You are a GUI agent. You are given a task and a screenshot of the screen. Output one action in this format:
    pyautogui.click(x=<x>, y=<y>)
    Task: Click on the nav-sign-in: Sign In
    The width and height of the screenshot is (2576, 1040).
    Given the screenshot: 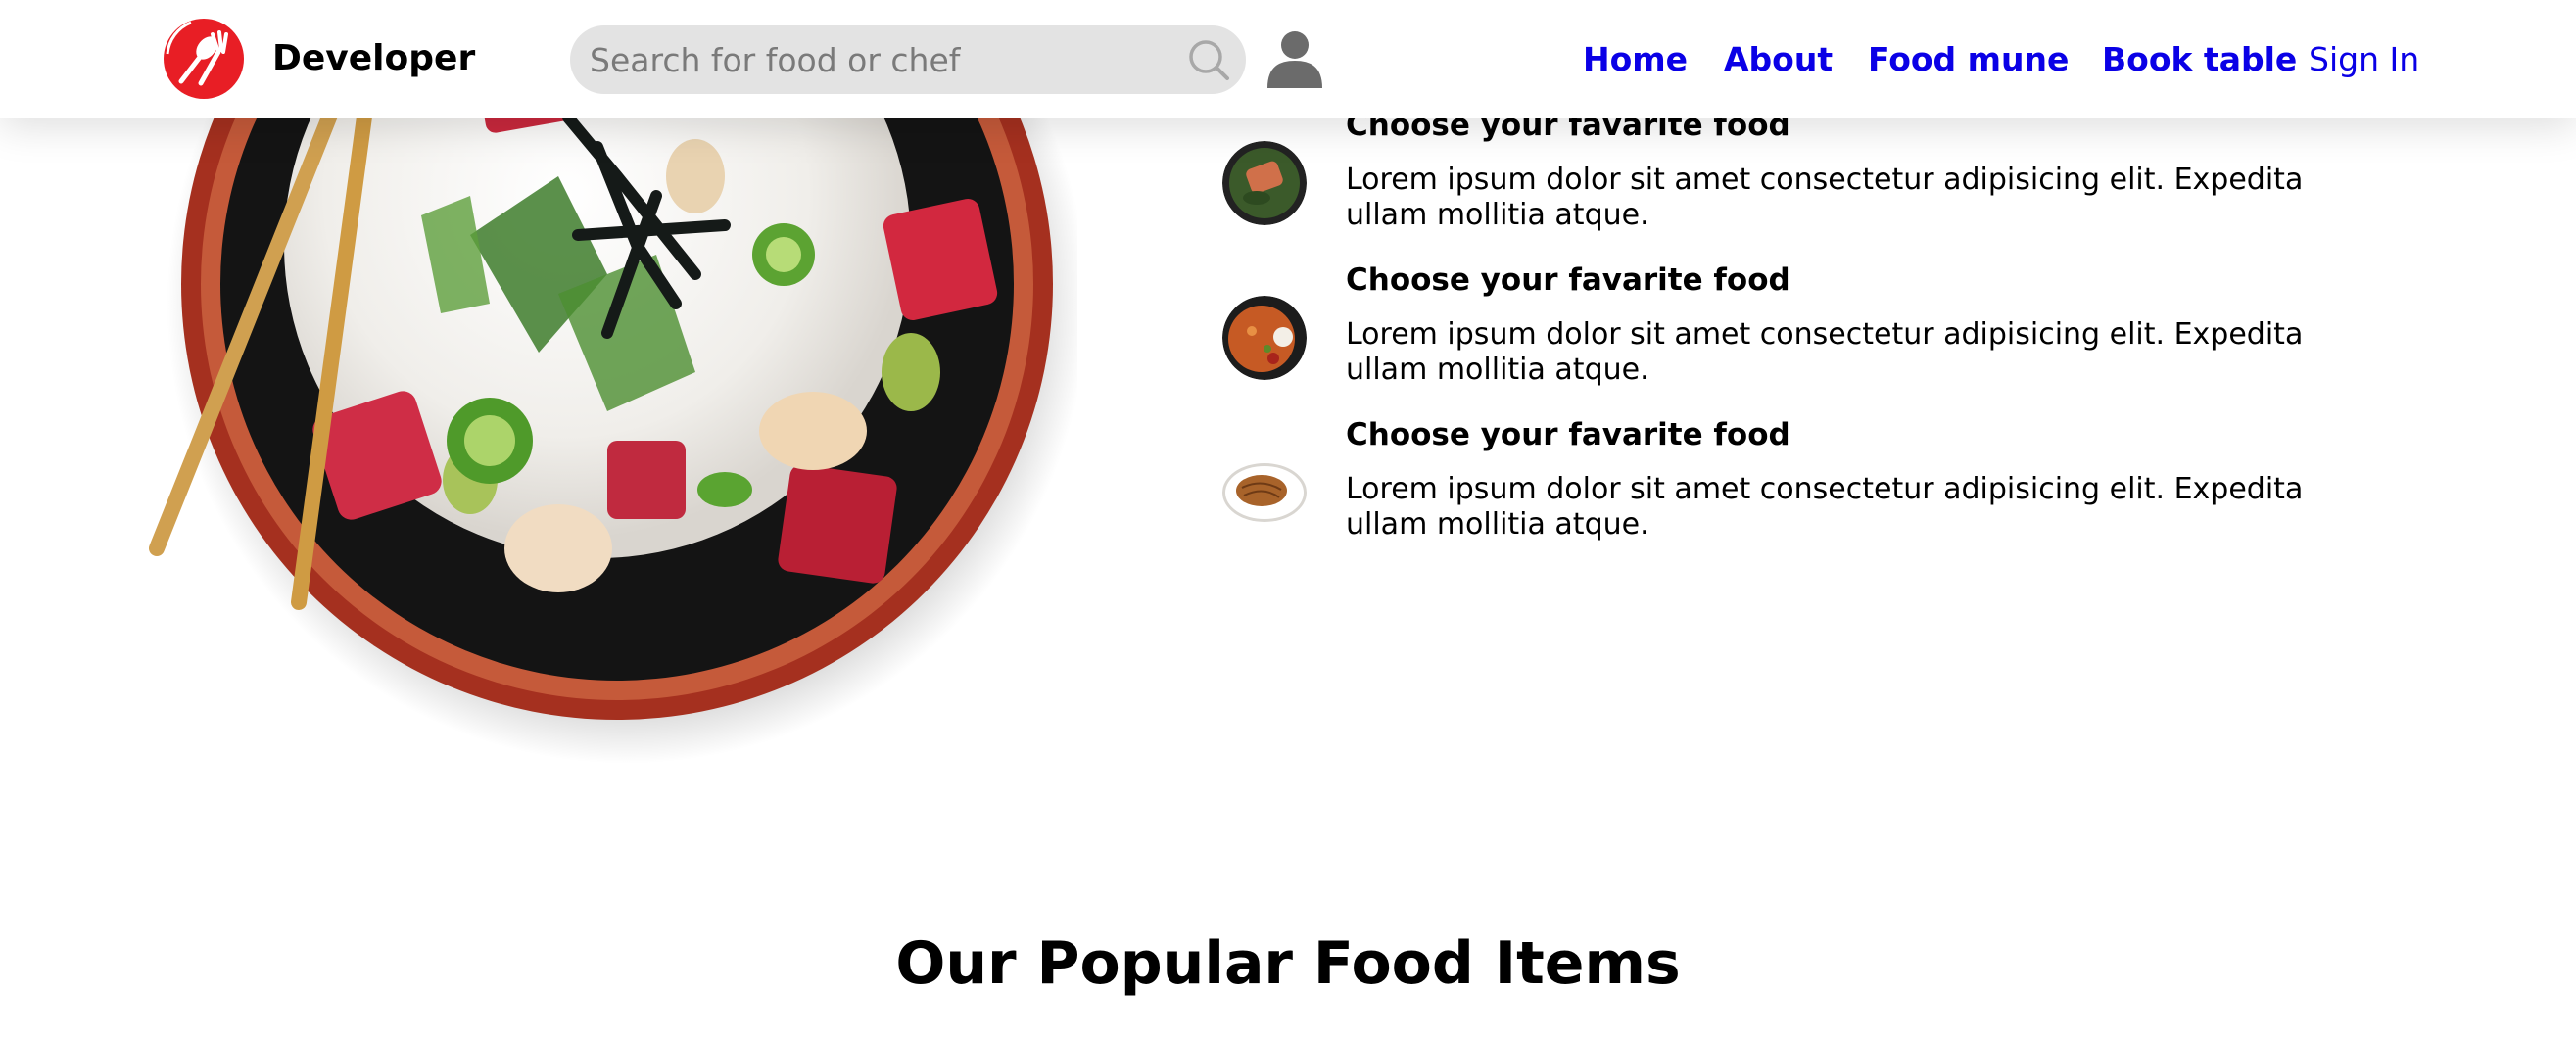 What is the action you would take?
    pyautogui.click(x=2364, y=59)
    